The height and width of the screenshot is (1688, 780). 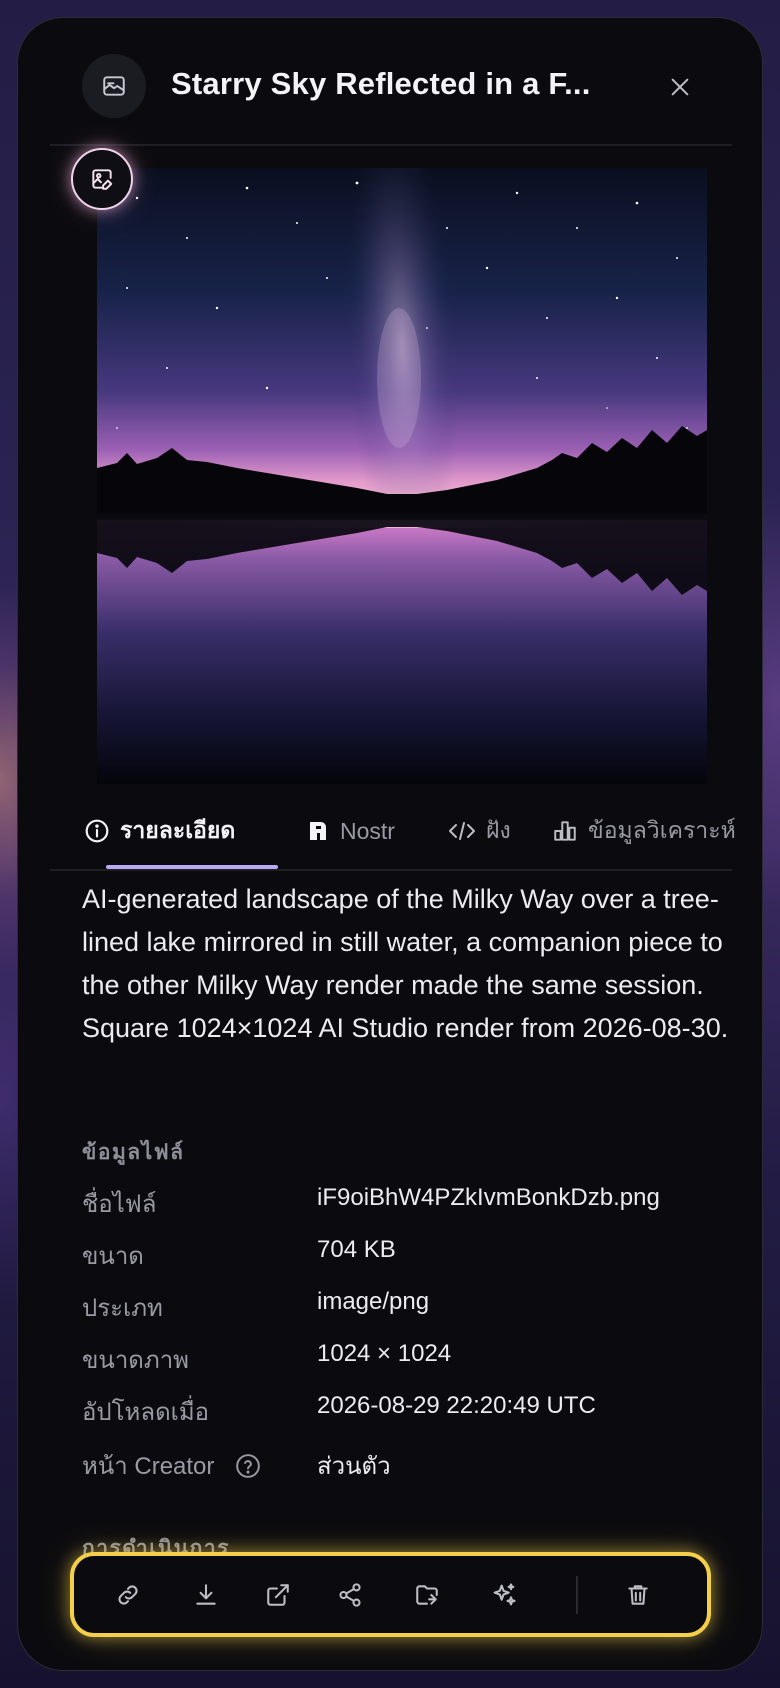 I want to click on info-row-dimensions: ขนาดภาพ 1024 × 1024, so click(x=412, y=1360).